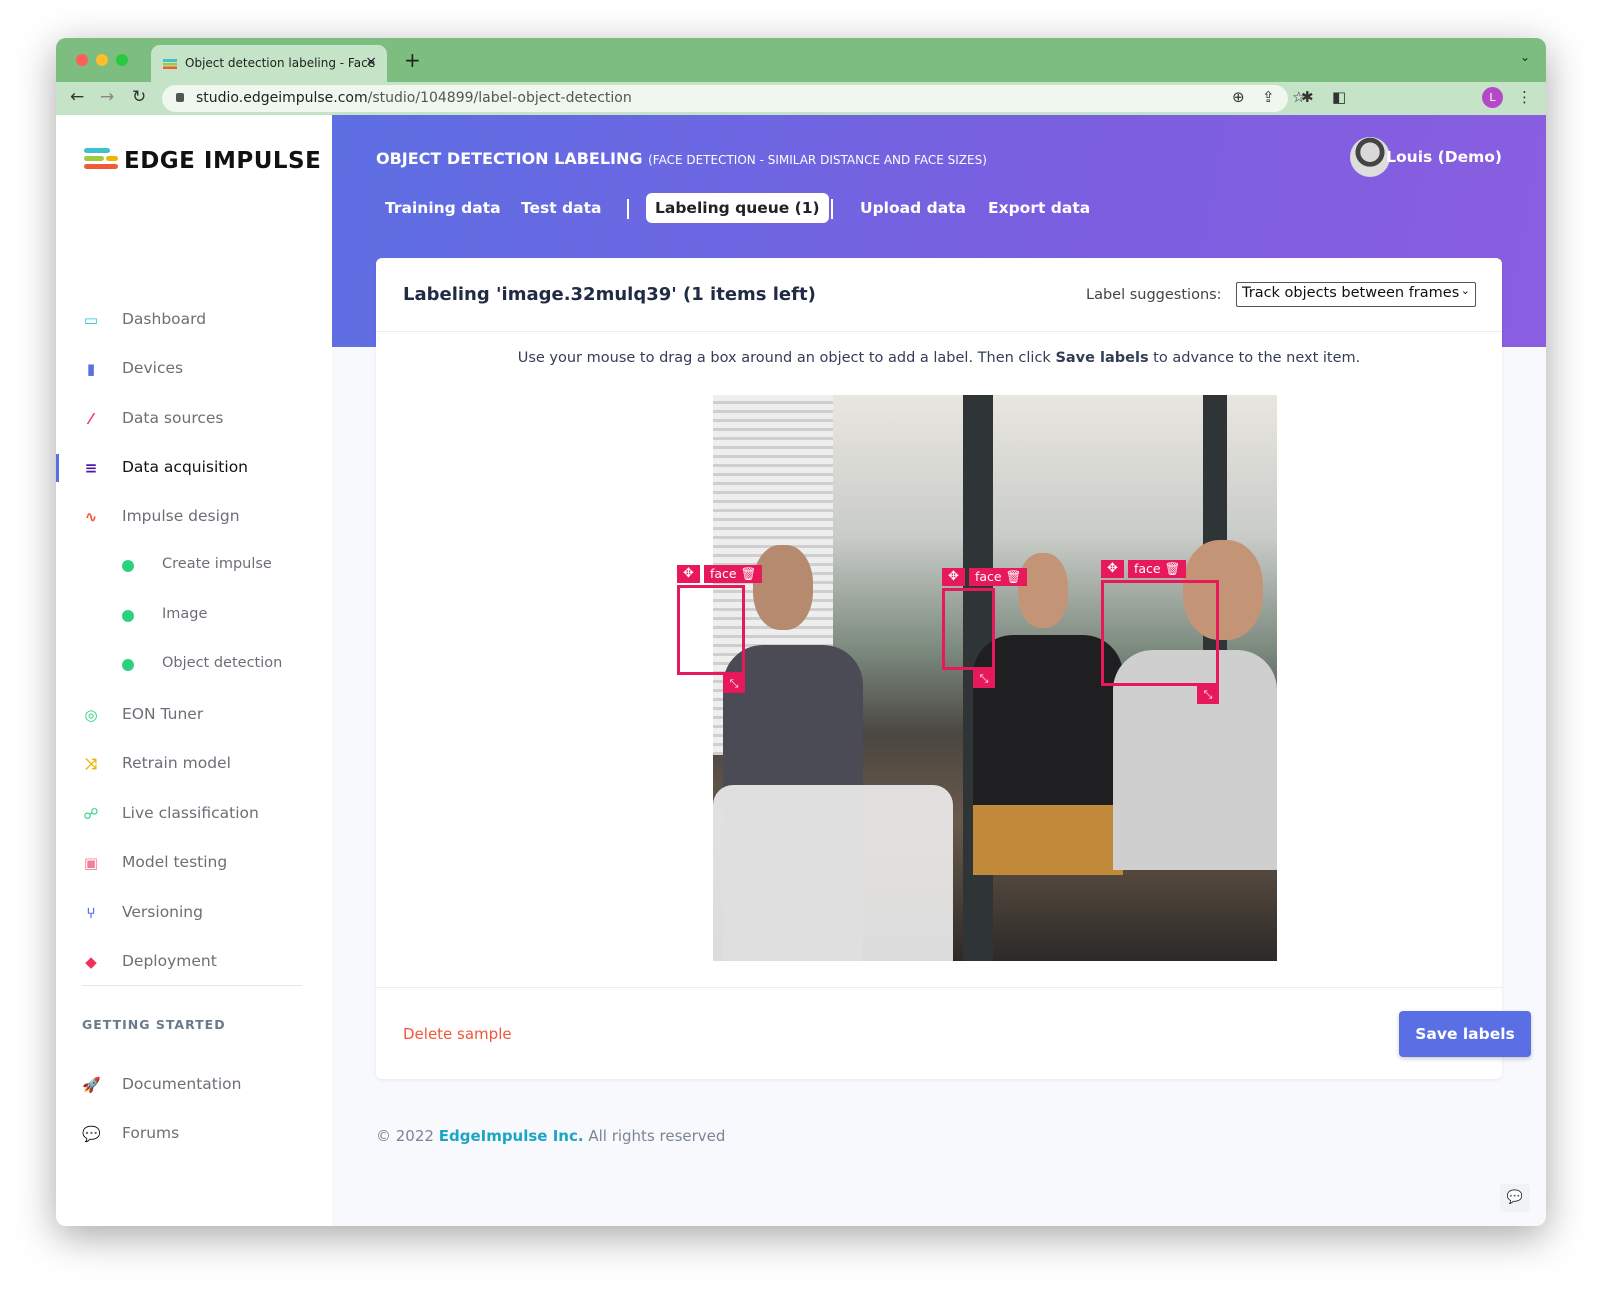  What do you see at coordinates (128, 665) in the screenshot?
I see `status-dot-icon` at bounding box center [128, 665].